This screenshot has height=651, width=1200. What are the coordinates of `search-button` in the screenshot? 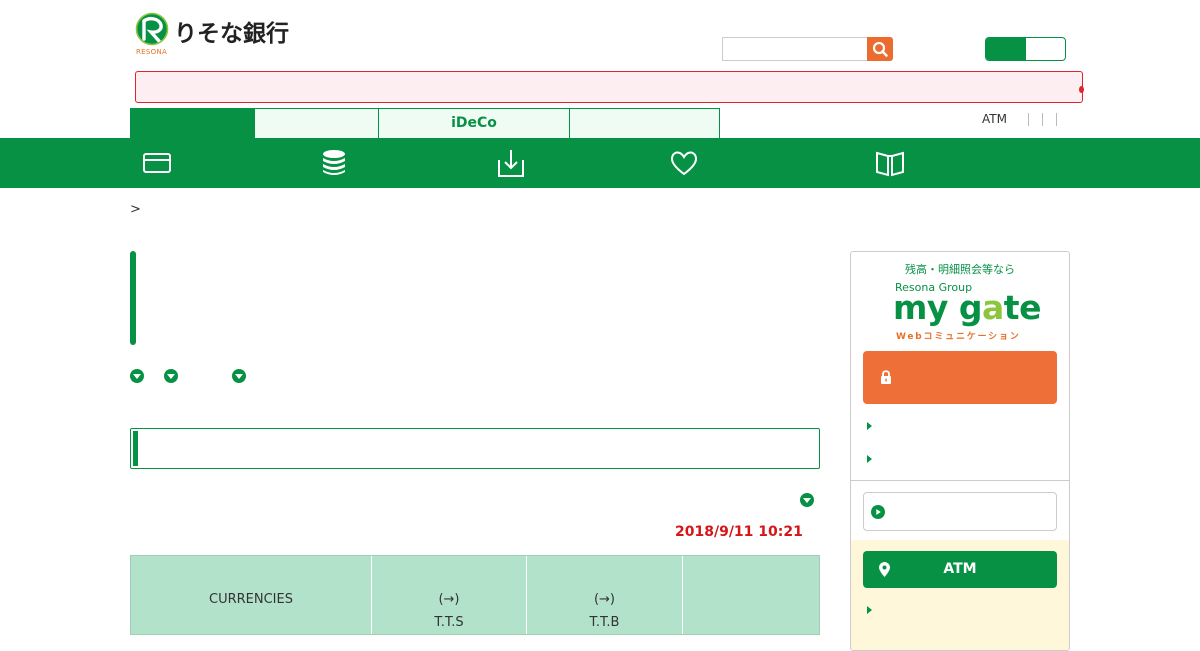 It's located at (880, 49).